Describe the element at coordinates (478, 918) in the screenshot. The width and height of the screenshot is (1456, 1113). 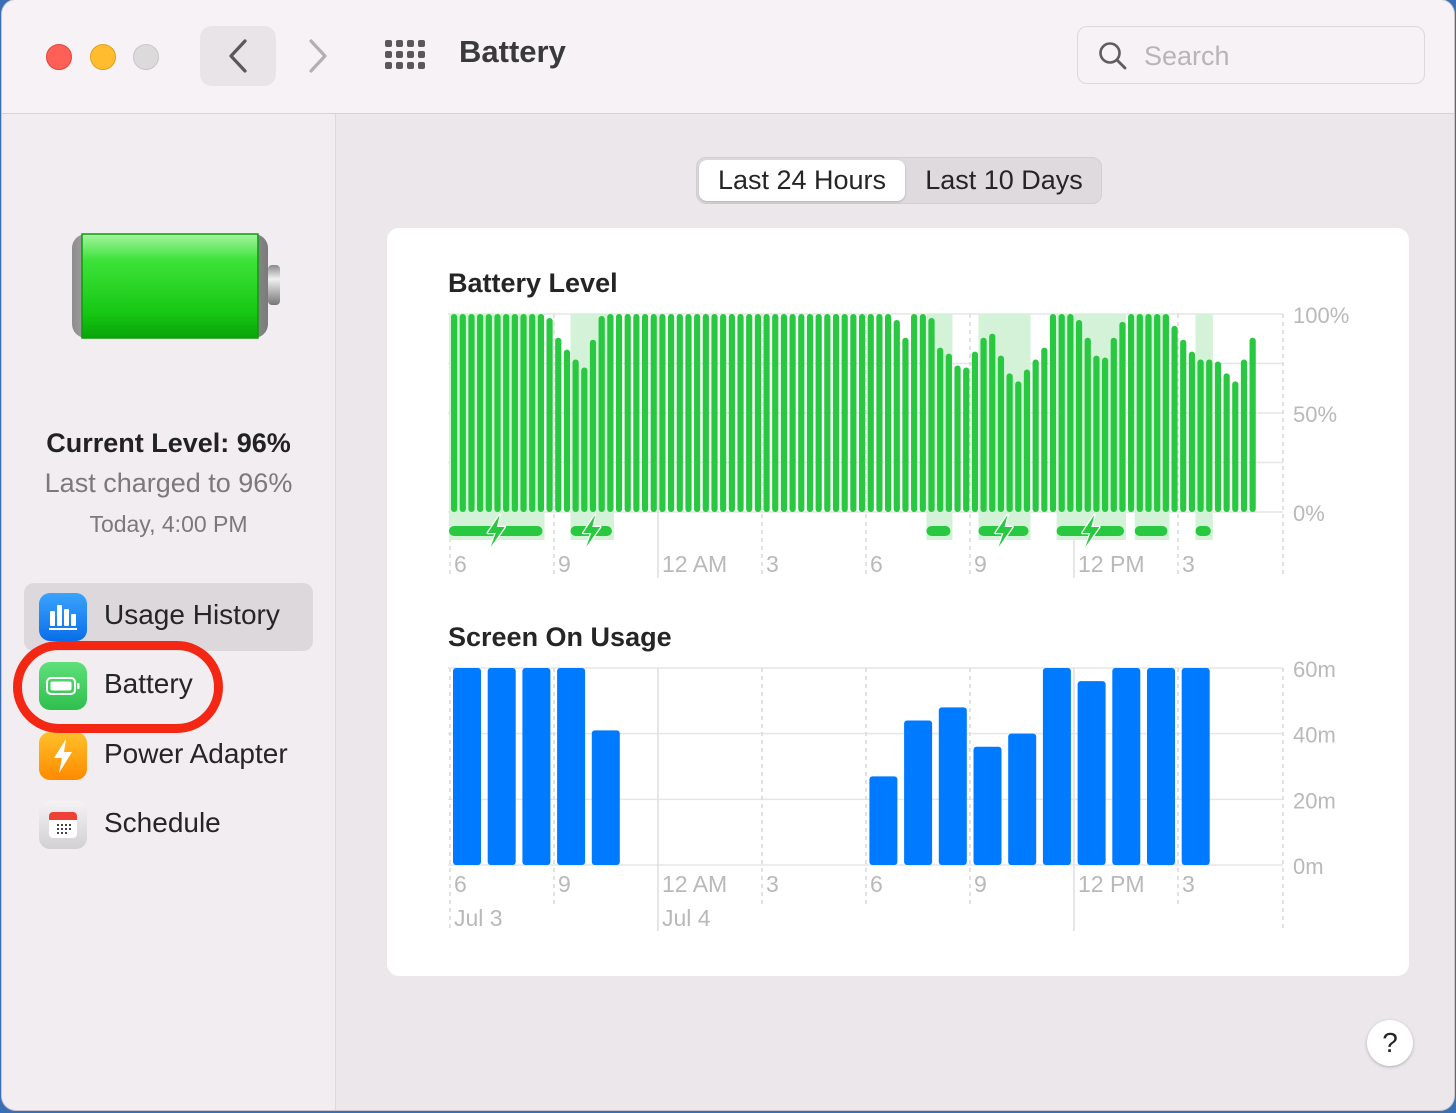
I see `usage-date-label: Jul 3` at that location.